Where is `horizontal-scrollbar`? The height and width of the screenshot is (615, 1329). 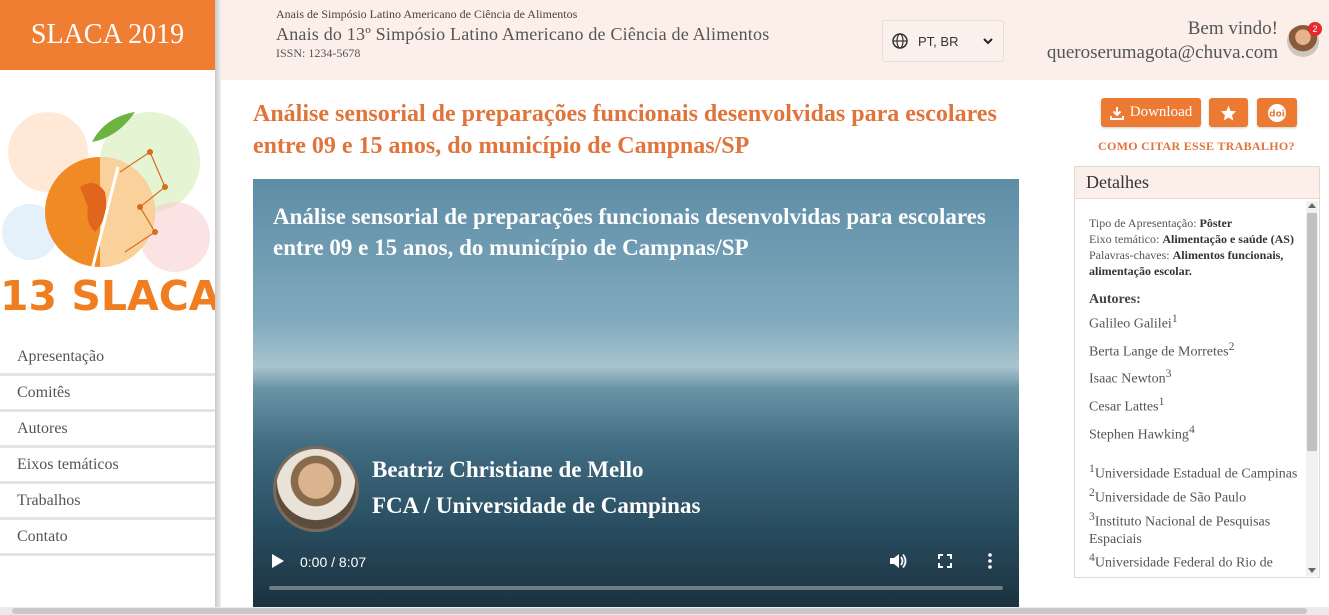
horizontal-scrollbar is located at coordinates (664, 611).